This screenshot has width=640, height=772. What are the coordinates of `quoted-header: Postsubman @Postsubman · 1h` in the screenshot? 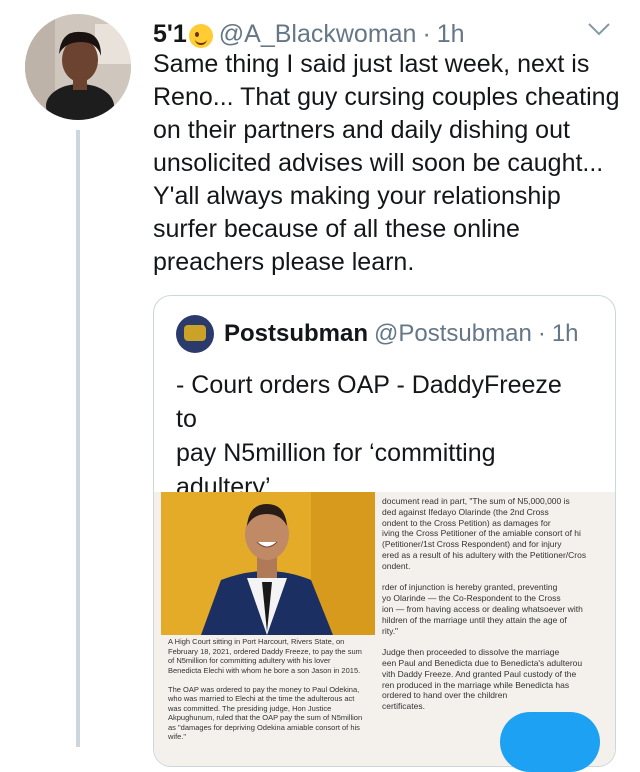 It's located at (377, 334).